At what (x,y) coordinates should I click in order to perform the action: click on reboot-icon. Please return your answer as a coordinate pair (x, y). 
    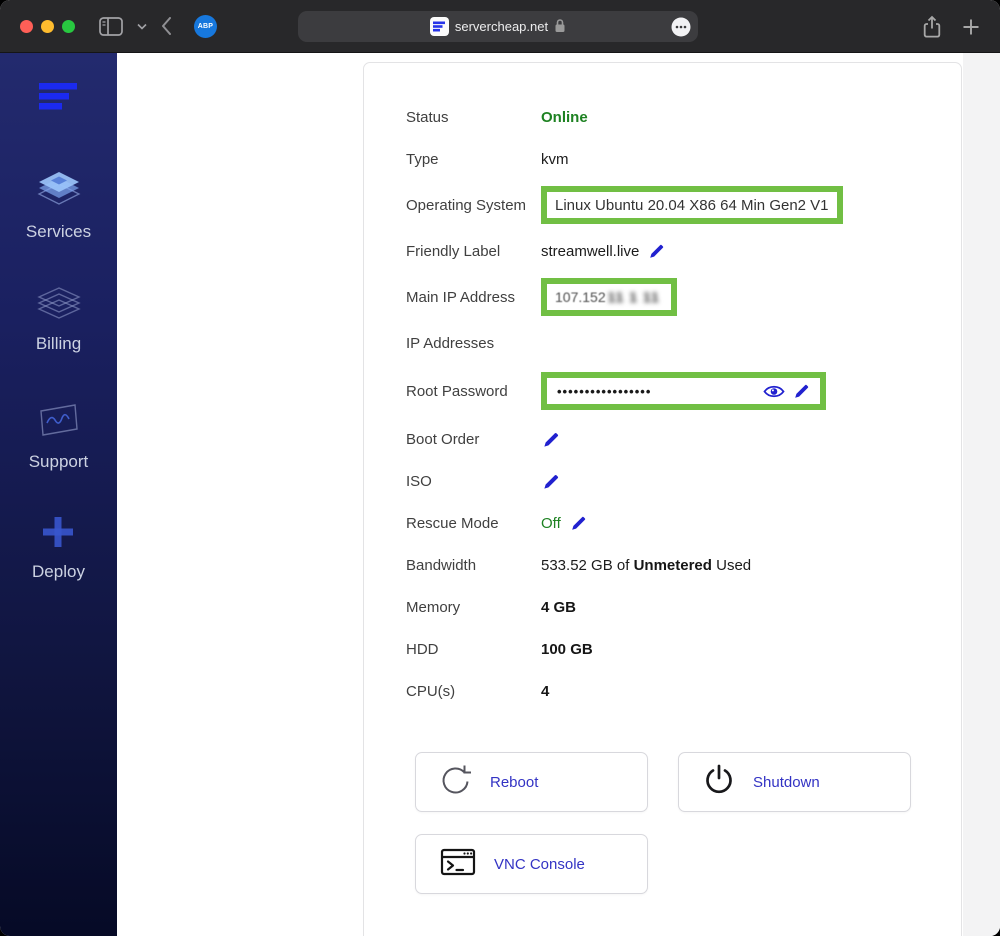
    Looking at the image, I should click on (456, 782).